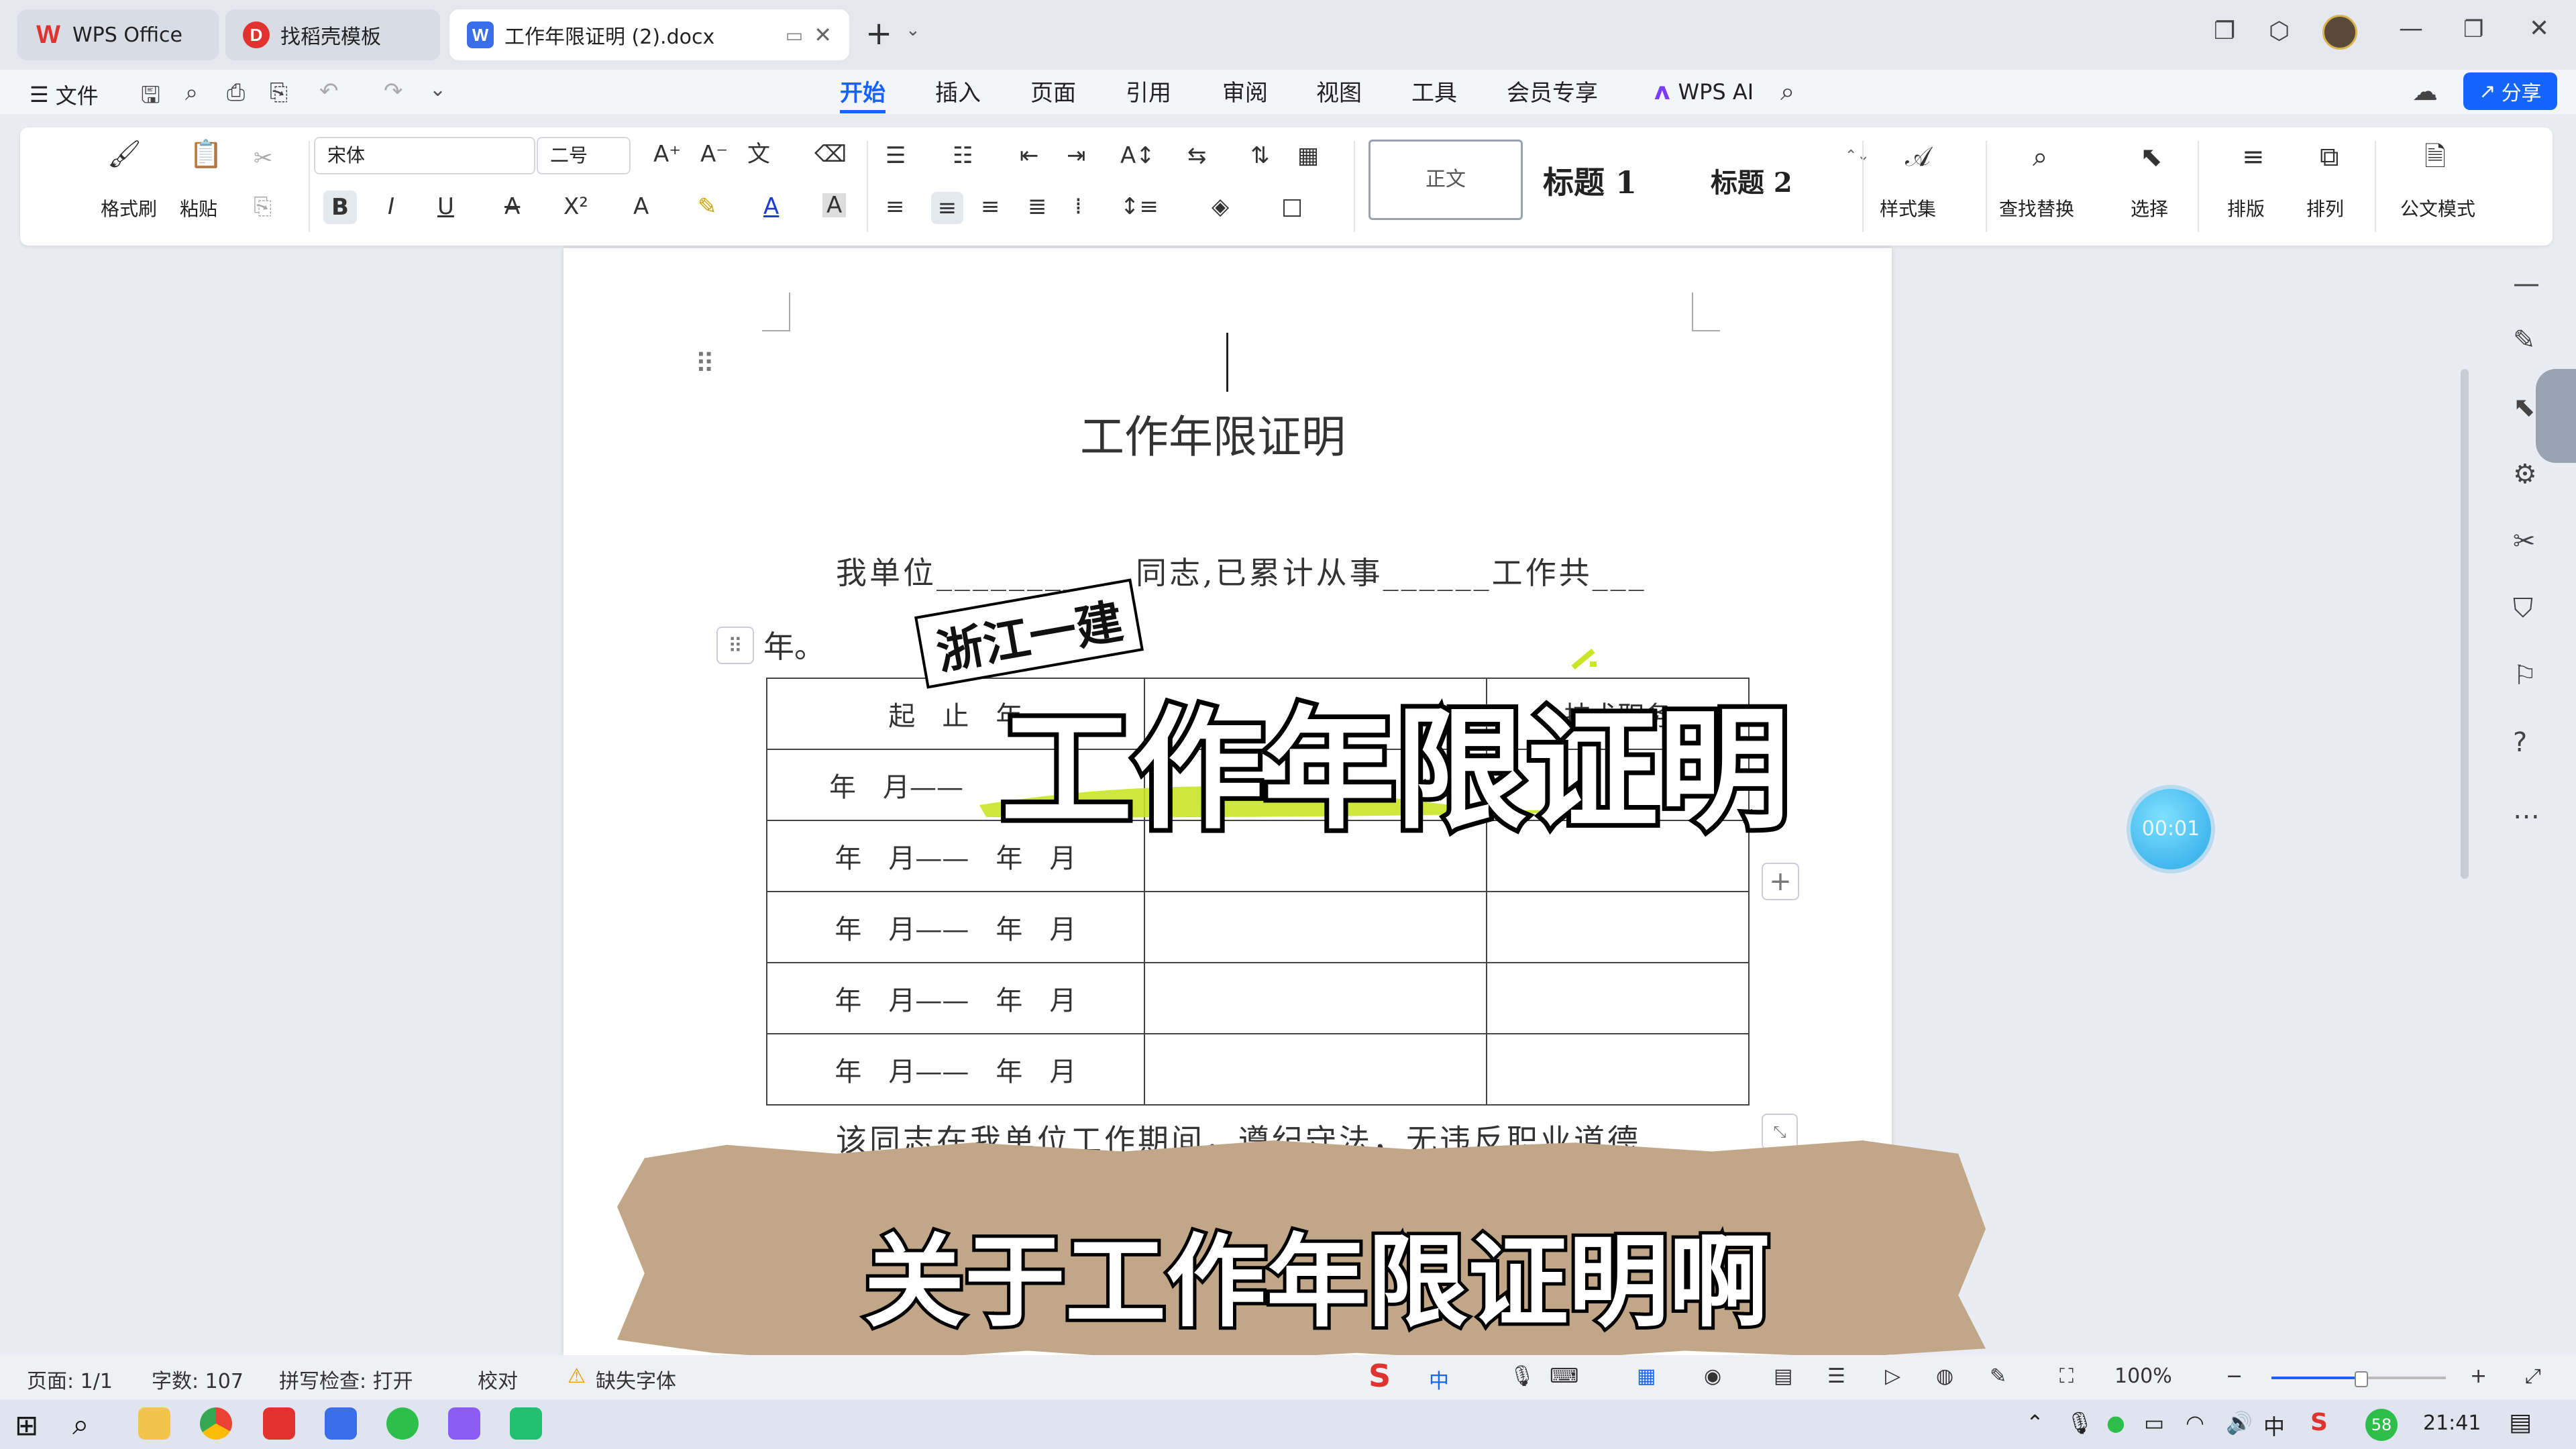  What do you see at coordinates (498, 1379) in the screenshot?
I see `proofread: 校对` at bounding box center [498, 1379].